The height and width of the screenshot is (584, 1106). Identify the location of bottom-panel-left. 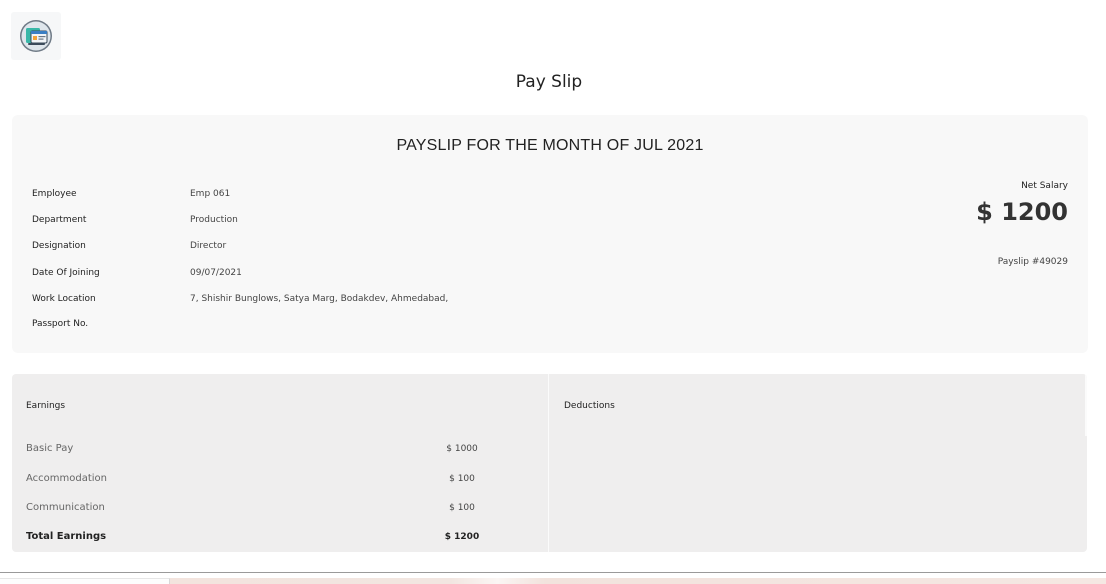
(85, 581).